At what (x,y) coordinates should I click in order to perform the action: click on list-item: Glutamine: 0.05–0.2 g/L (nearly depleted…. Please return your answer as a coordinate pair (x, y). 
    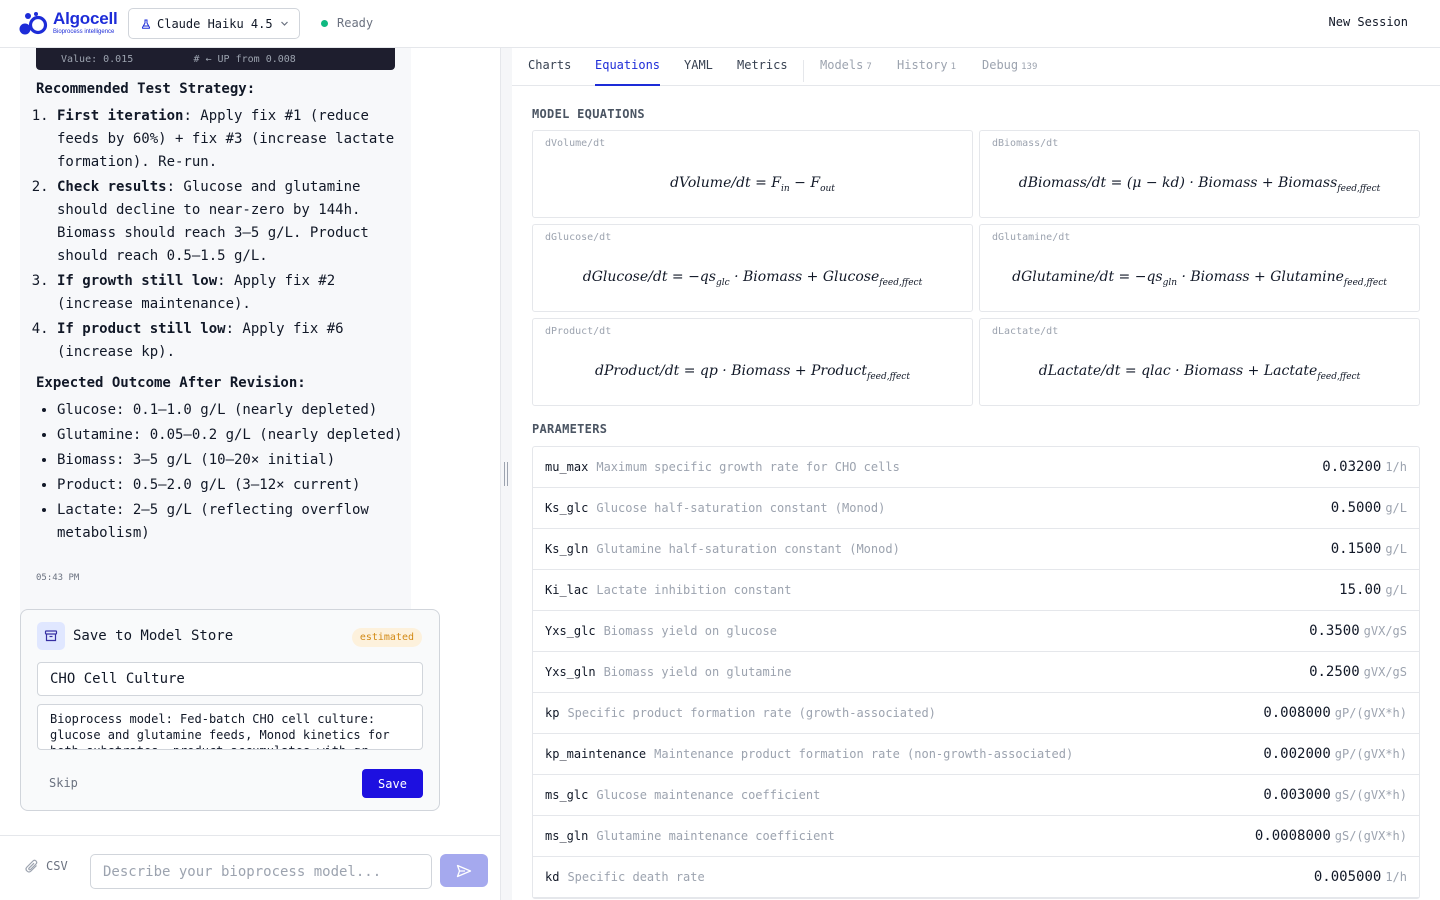
    Looking at the image, I should click on (231, 435).